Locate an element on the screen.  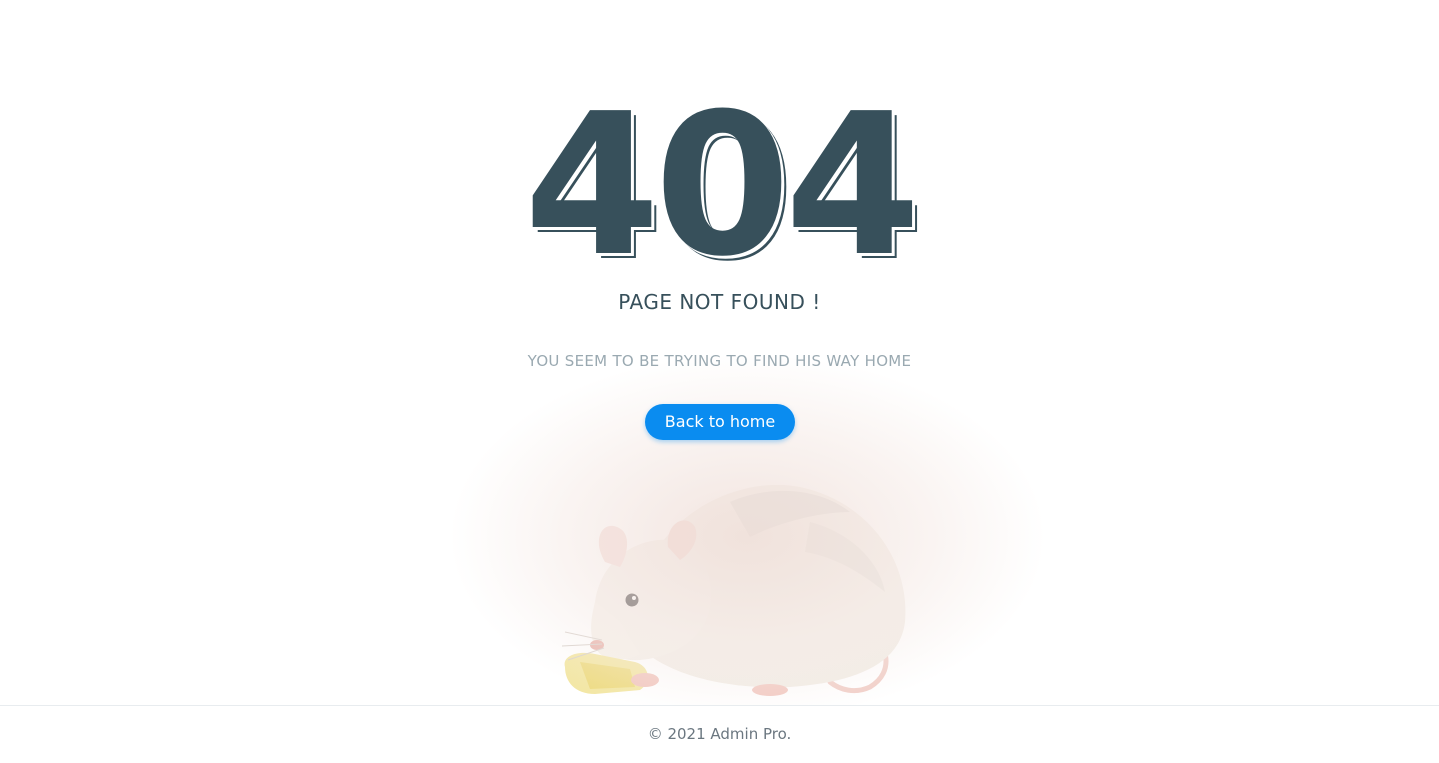
copyright-text: © 2021 Admin Pro. is located at coordinates (719, 734).